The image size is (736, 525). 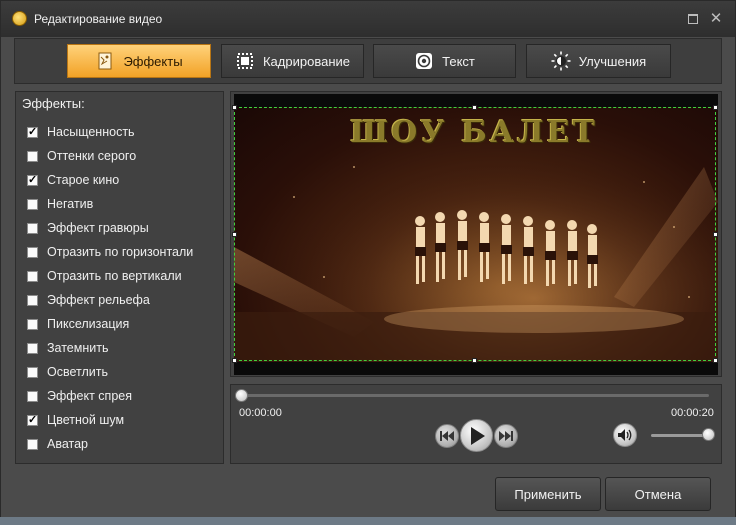 What do you see at coordinates (612, 61) in the screenshot?
I see `tab-enhancements-label: Улучшения` at bounding box center [612, 61].